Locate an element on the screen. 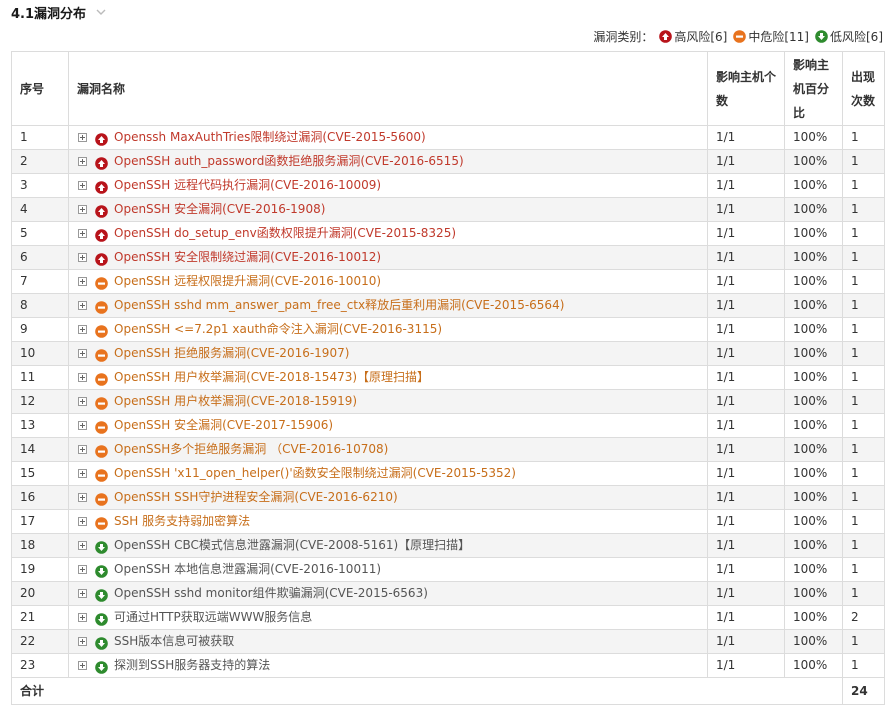  legend-low: 低风险[6] is located at coordinates (849, 36).